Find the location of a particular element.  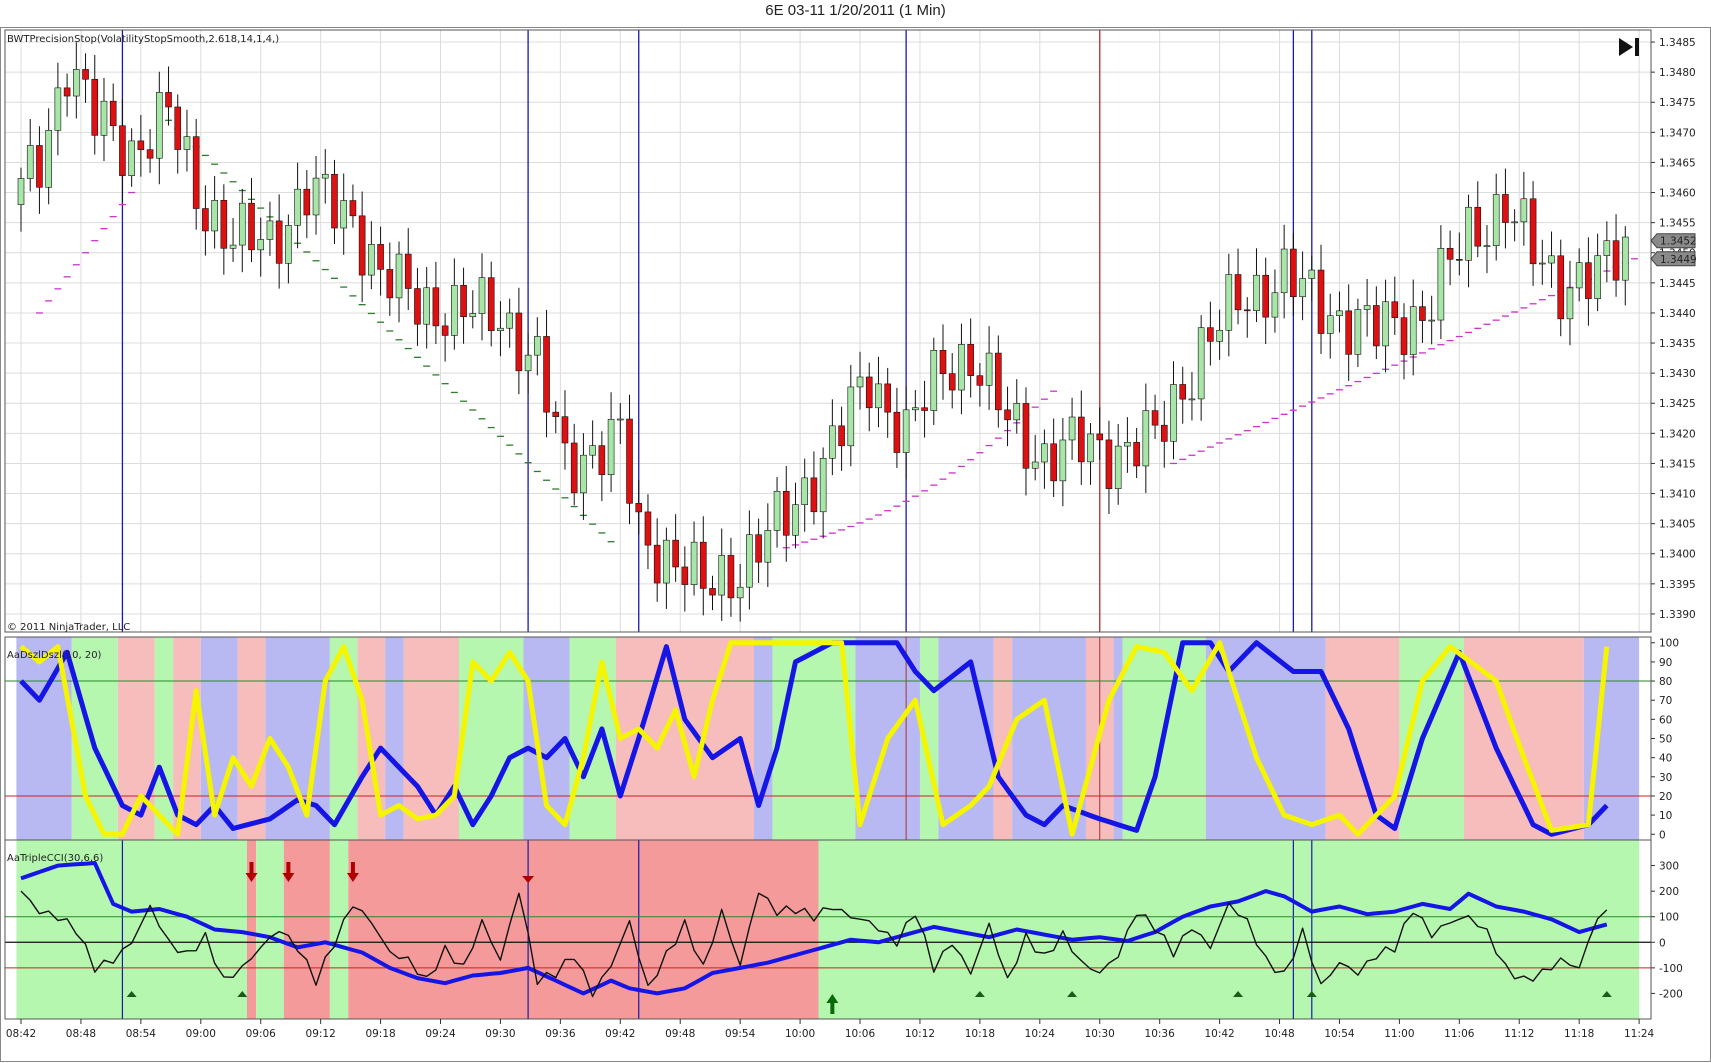

price-tick-label: 1.3395 is located at coordinates (1677, 585).